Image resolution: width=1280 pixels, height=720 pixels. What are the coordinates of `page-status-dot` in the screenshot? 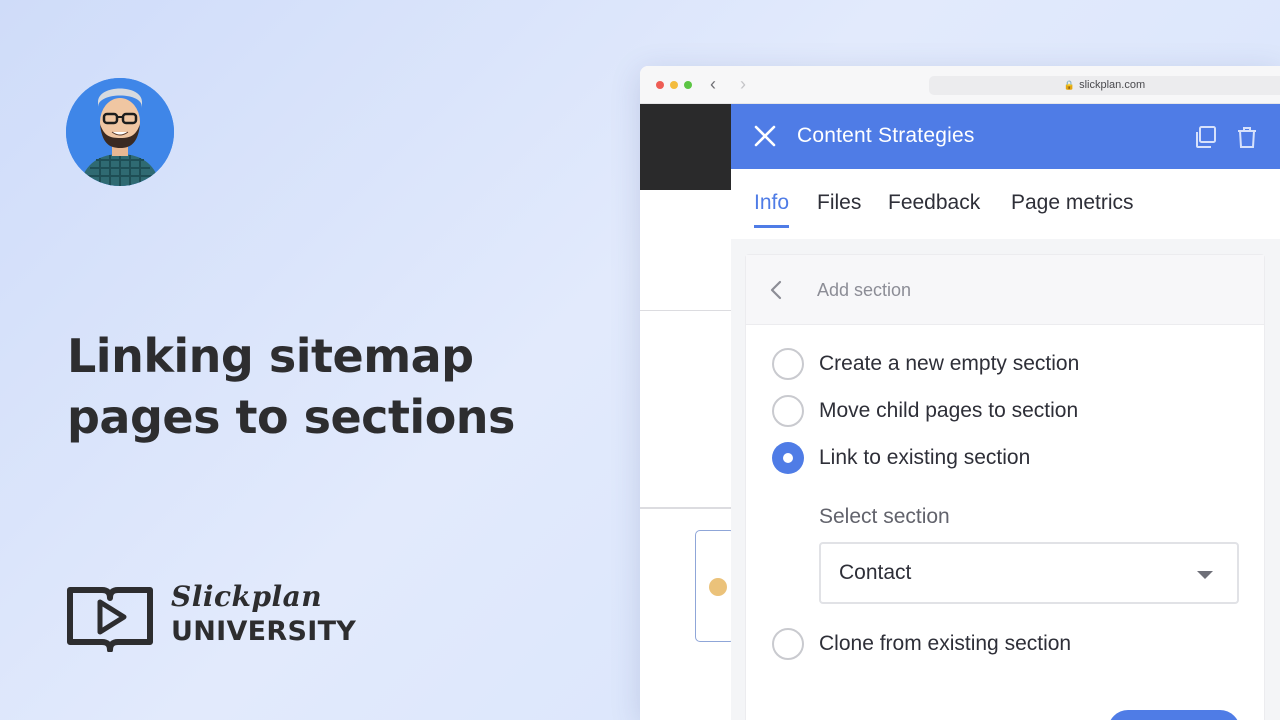 It's located at (718, 587).